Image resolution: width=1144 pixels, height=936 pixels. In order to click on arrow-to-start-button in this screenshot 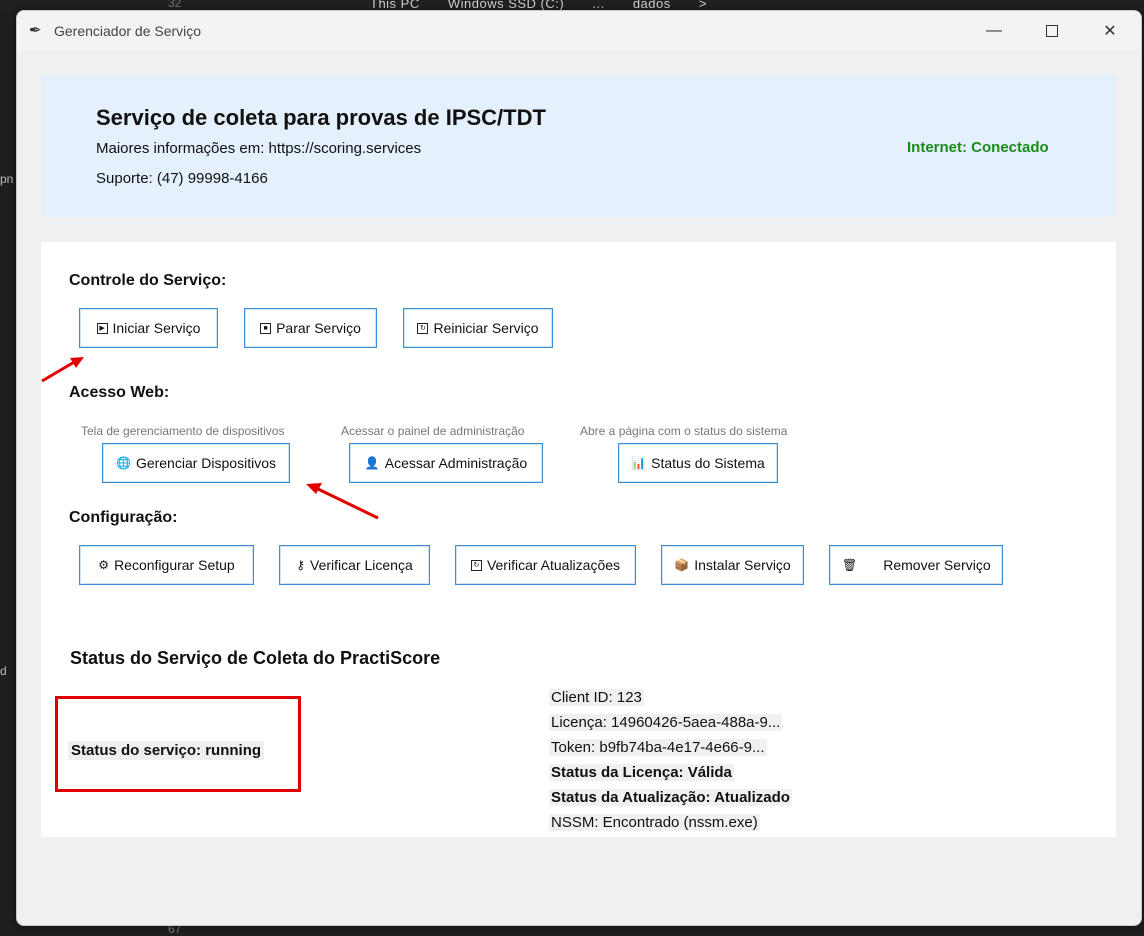, I will do `click(62, 370)`.